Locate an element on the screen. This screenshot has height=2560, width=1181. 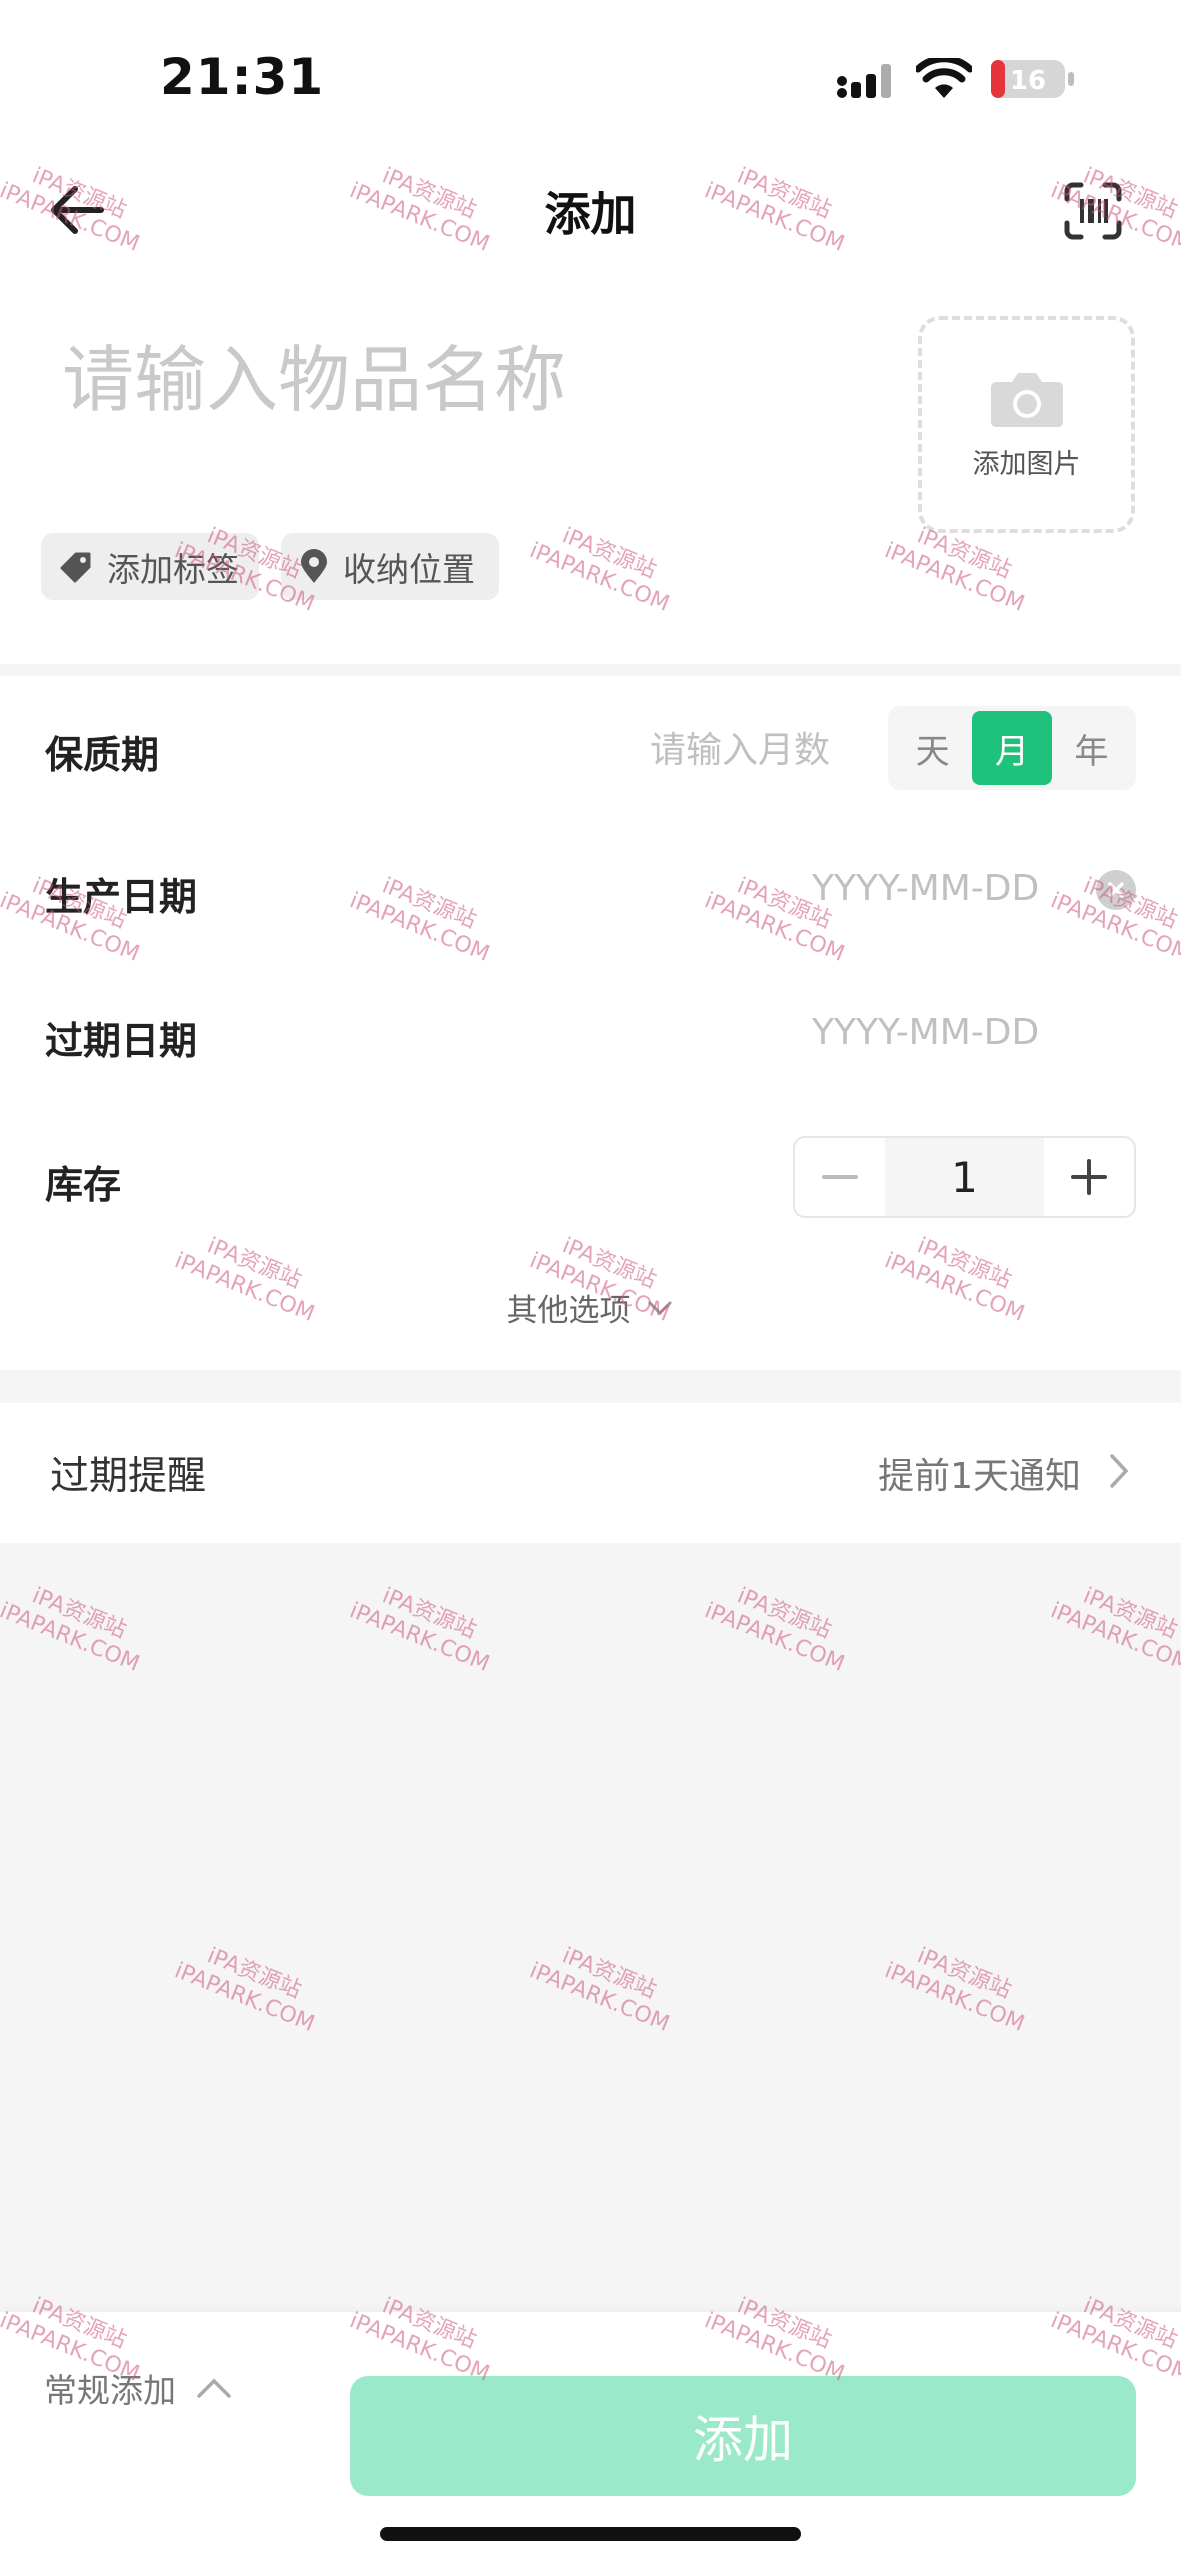
back-button is located at coordinates (77, 210).